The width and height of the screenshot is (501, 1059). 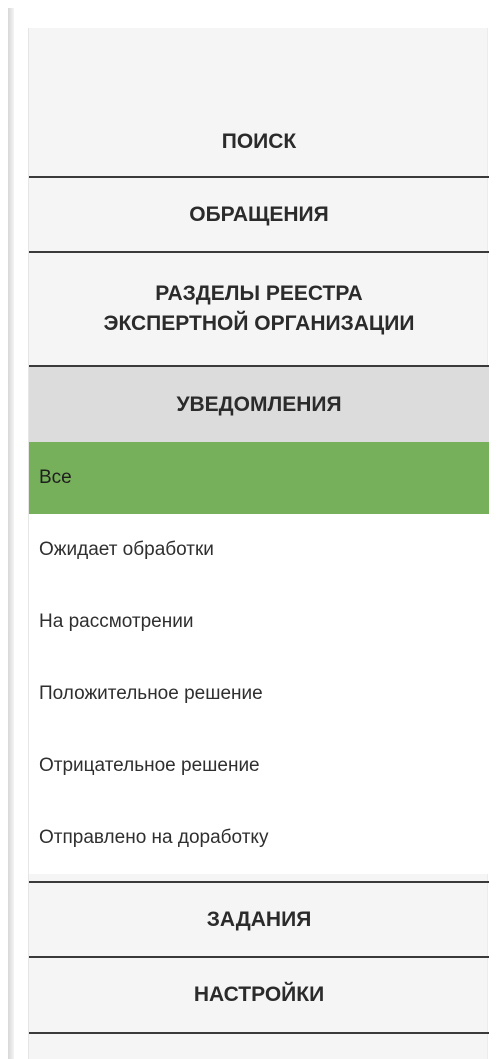 I want to click on menu-requests: ОБРАЩЕНИЯ, so click(x=259, y=215).